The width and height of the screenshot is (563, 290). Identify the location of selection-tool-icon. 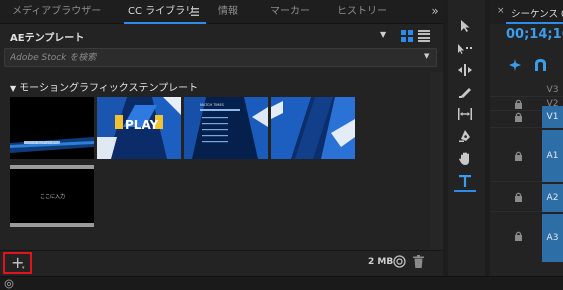
(465, 26).